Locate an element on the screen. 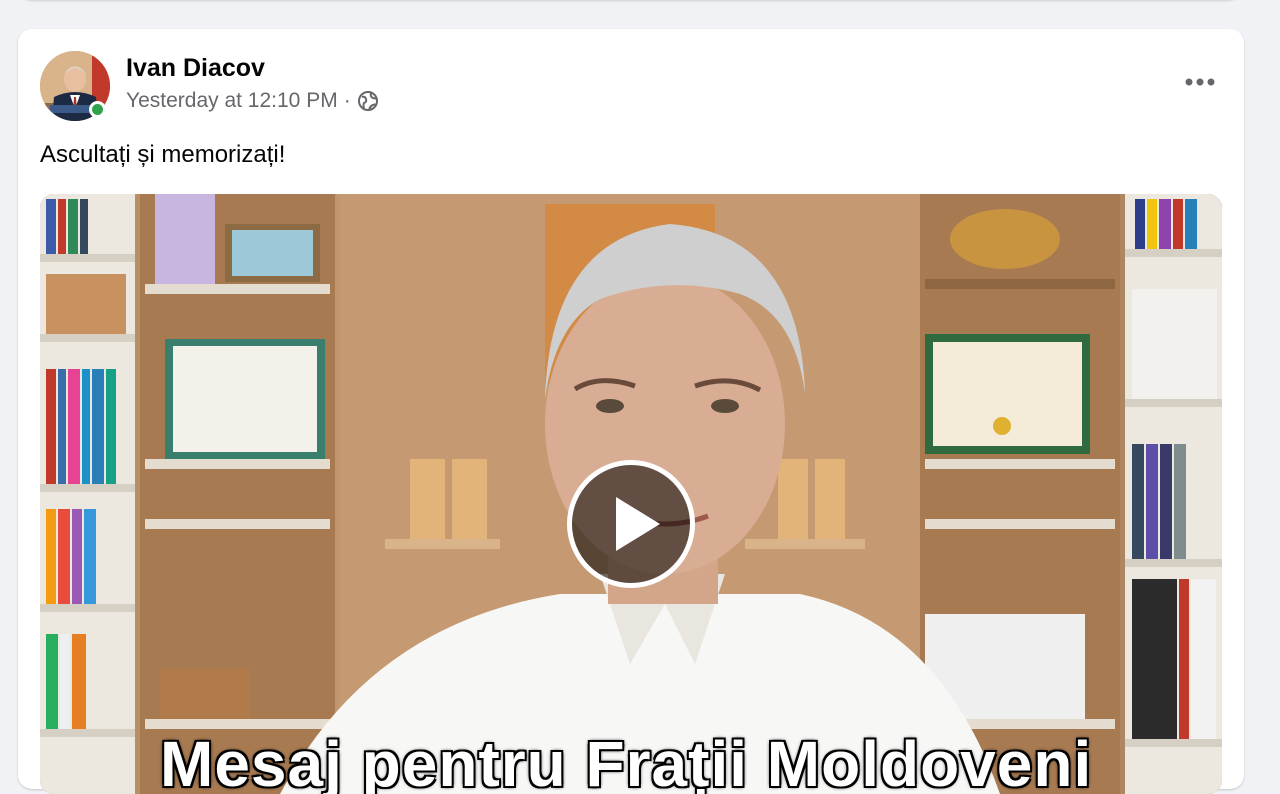 The image size is (1280, 794). globe-icon is located at coordinates (368, 101).